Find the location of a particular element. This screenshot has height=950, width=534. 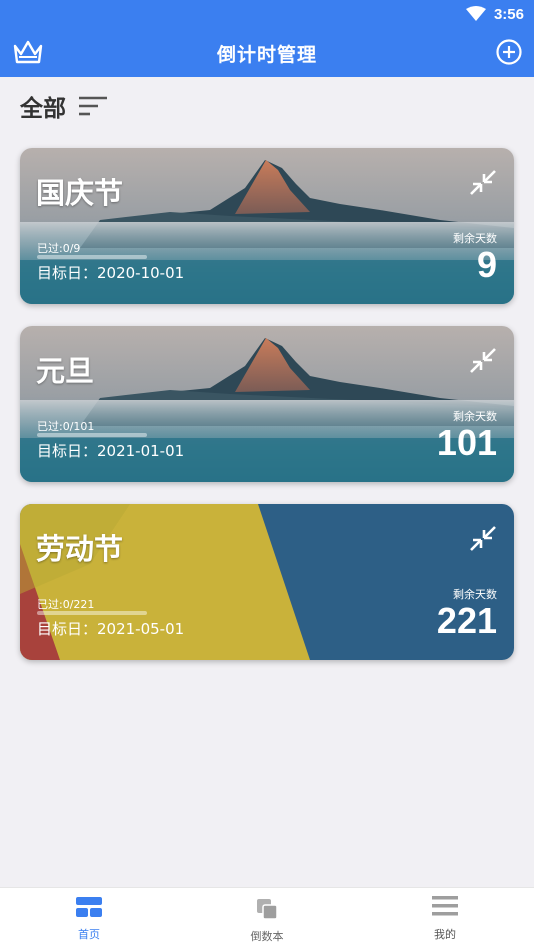

passed-count: 已过:0/101 is located at coordinates (66, 426).